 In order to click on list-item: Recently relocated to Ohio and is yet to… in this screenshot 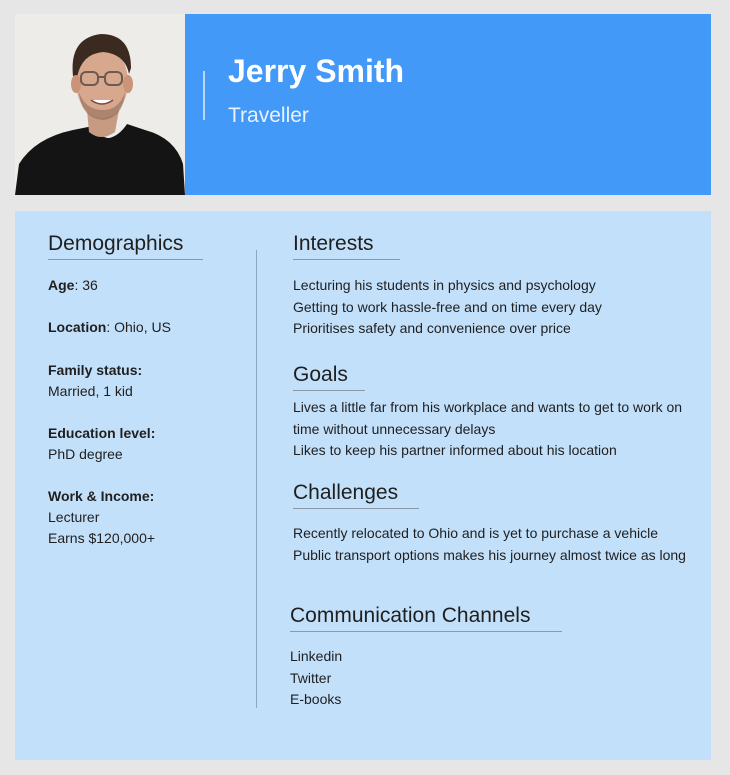, I will do `click(475, 533)`.